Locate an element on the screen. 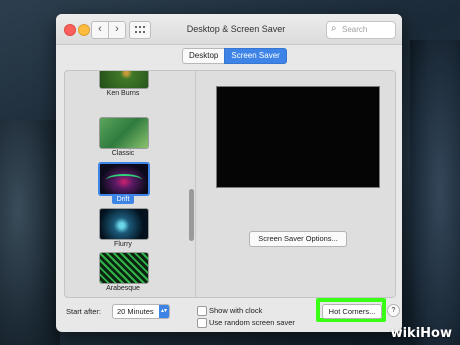 The width and height of the screenshot is (460, 345). tab-desktop: Desktop is located at coordinates (203, 56).